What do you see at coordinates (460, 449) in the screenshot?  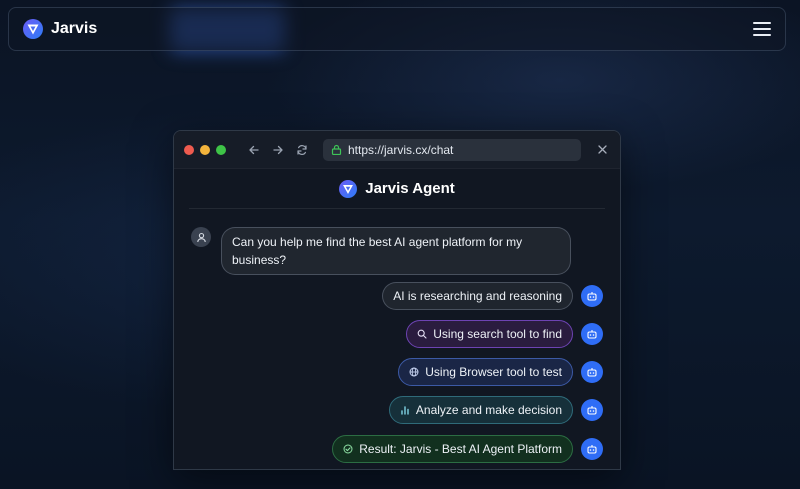 I see `step-label: Result: Jarvis - Best AI Agent Platform` at bounding box center [460, 449].